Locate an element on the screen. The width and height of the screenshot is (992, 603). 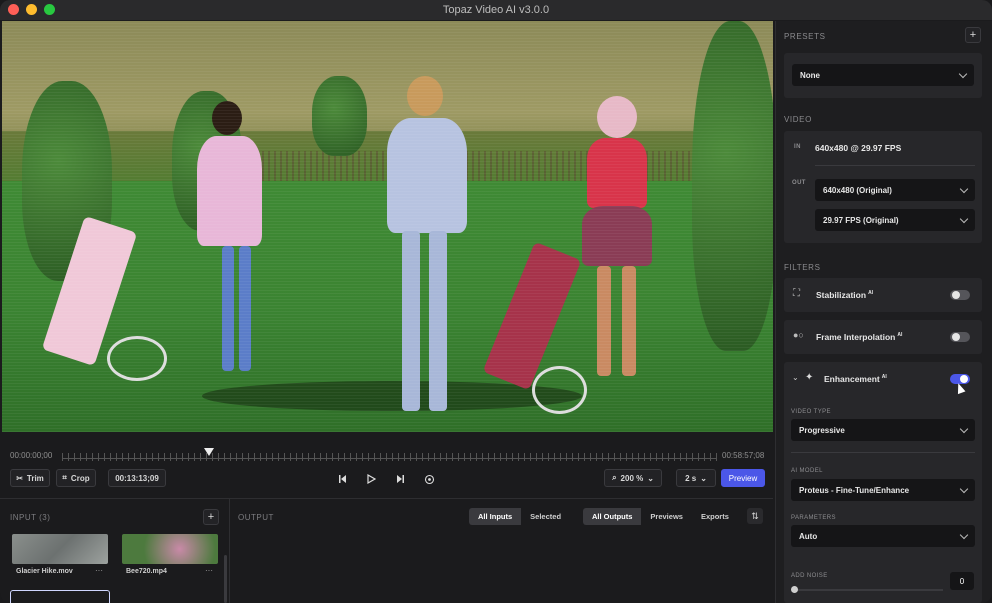
tab-all-outputs: All Outputs is located at coordinates (612, 516).